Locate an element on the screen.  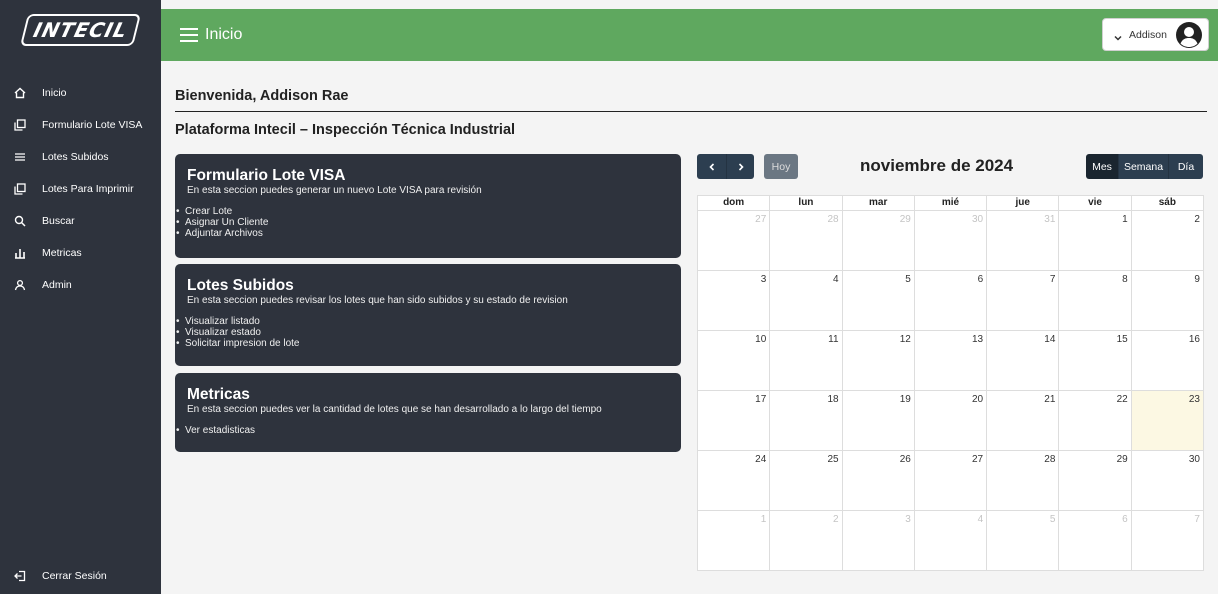
calendar-day: 10 is located at coordinates (734, 360).